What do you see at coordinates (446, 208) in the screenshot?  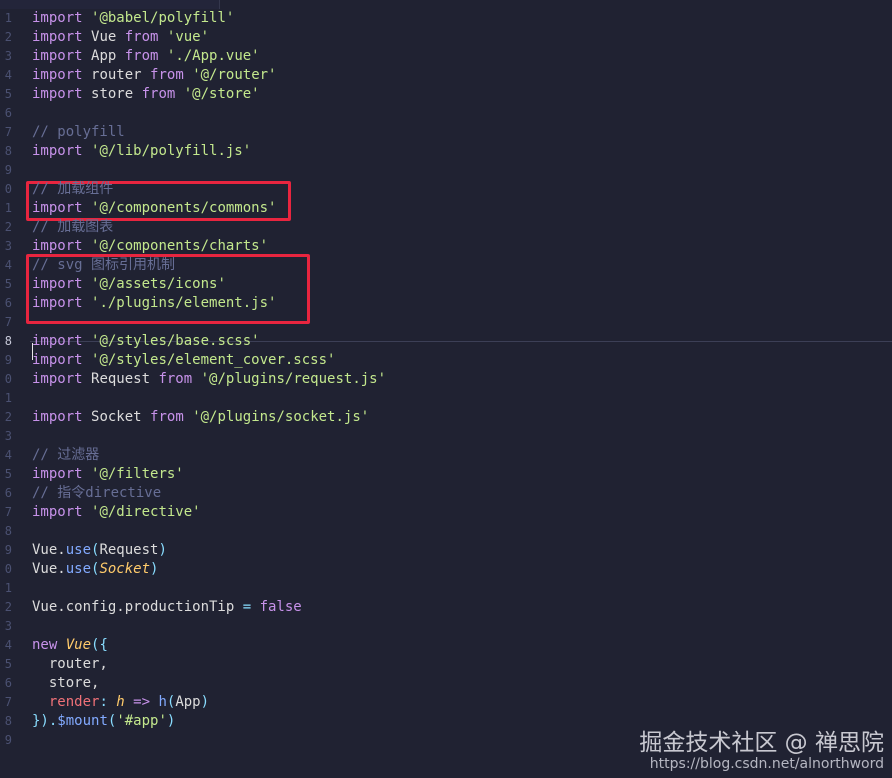 I see `code-line: 1 import '@/components/commons'` at bounding box center [446, 208].